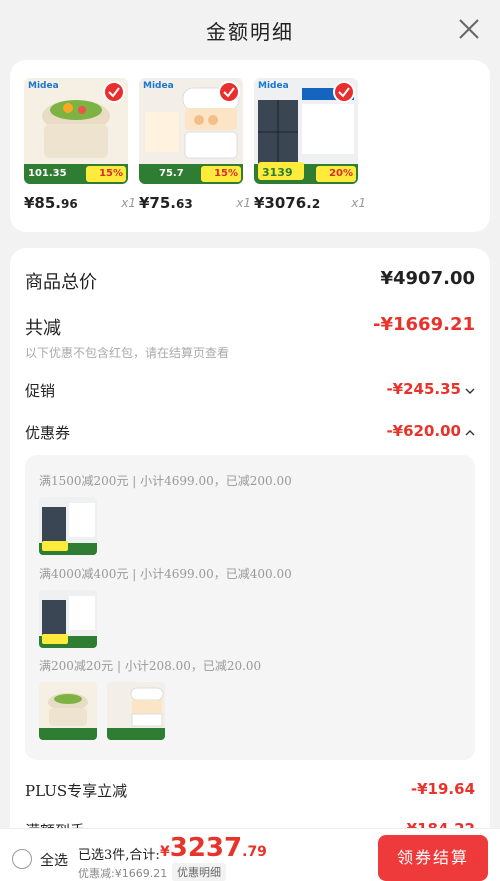  What do you see at coordinates (76, 791) in the screenshot?
I see `plus-label: PLUS专享立减` at bounding box center [76, 791].